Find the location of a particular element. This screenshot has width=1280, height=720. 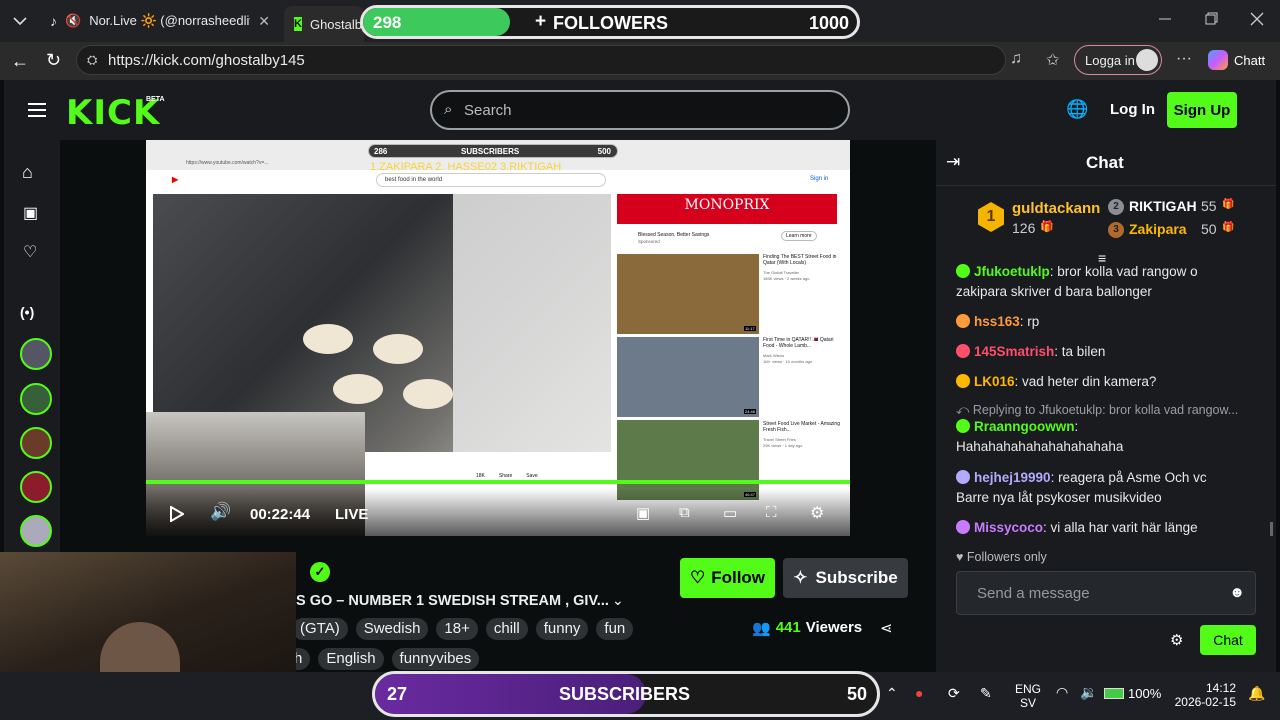

rec-meta-3: Travel Street Fries is located at coordinates (779, 439).